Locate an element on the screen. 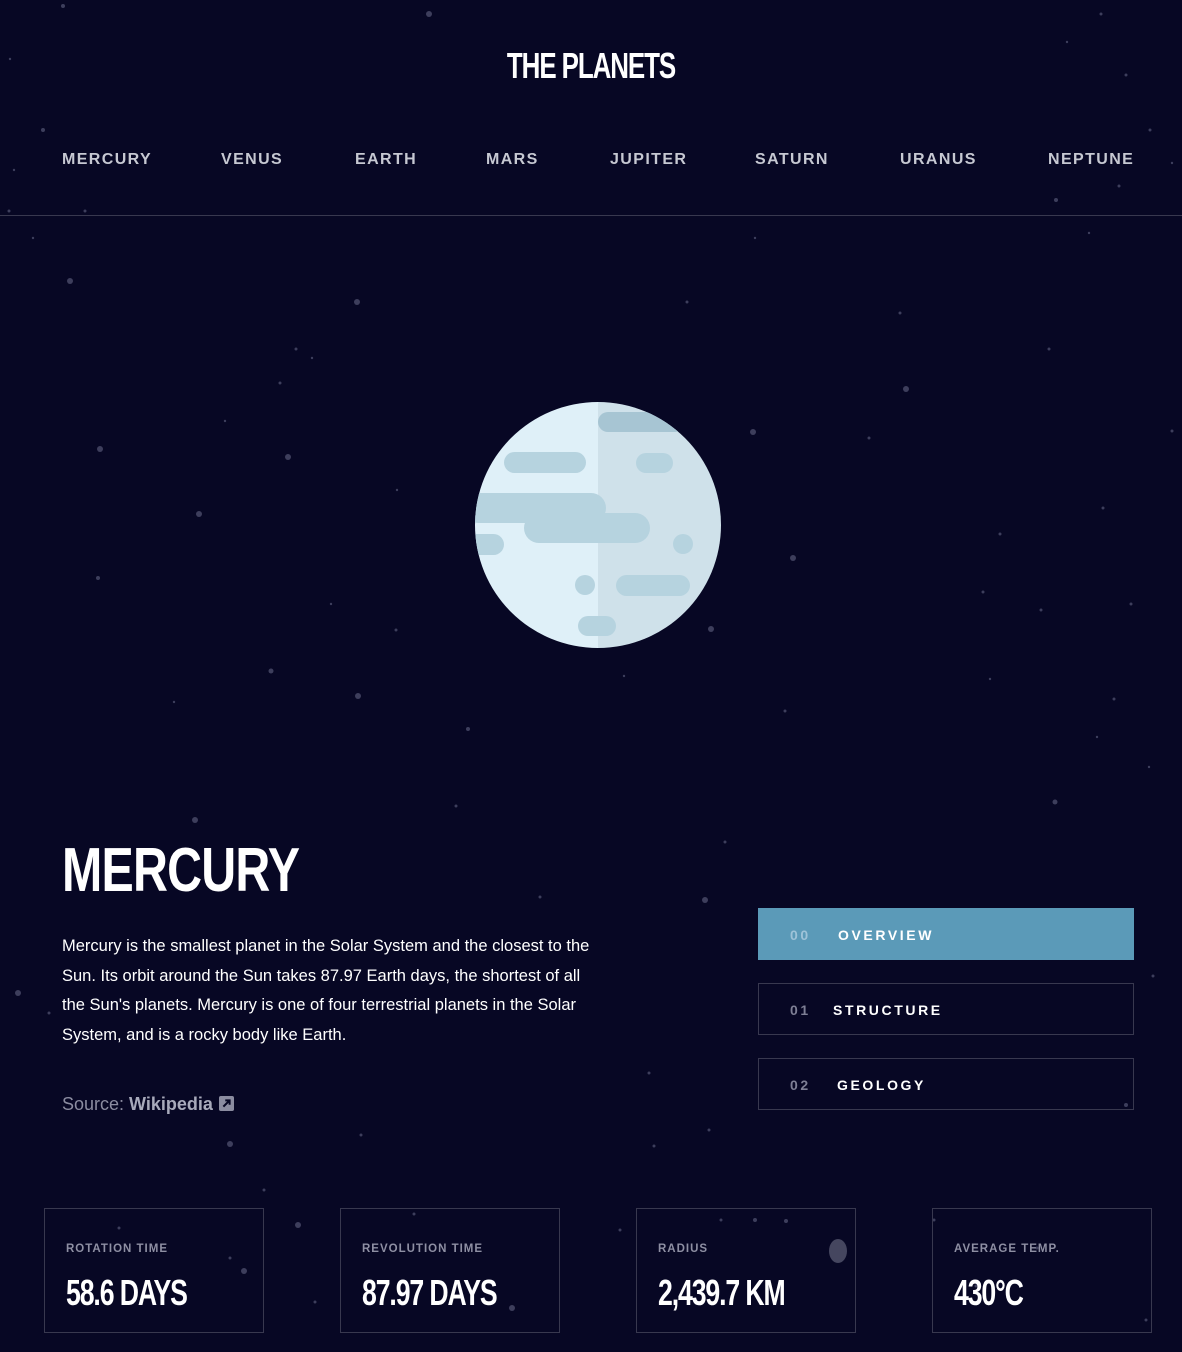 The height and width of the screenshot is (1352, 1182). nav-item-mars: MARS is located at coordinates (512, 160).